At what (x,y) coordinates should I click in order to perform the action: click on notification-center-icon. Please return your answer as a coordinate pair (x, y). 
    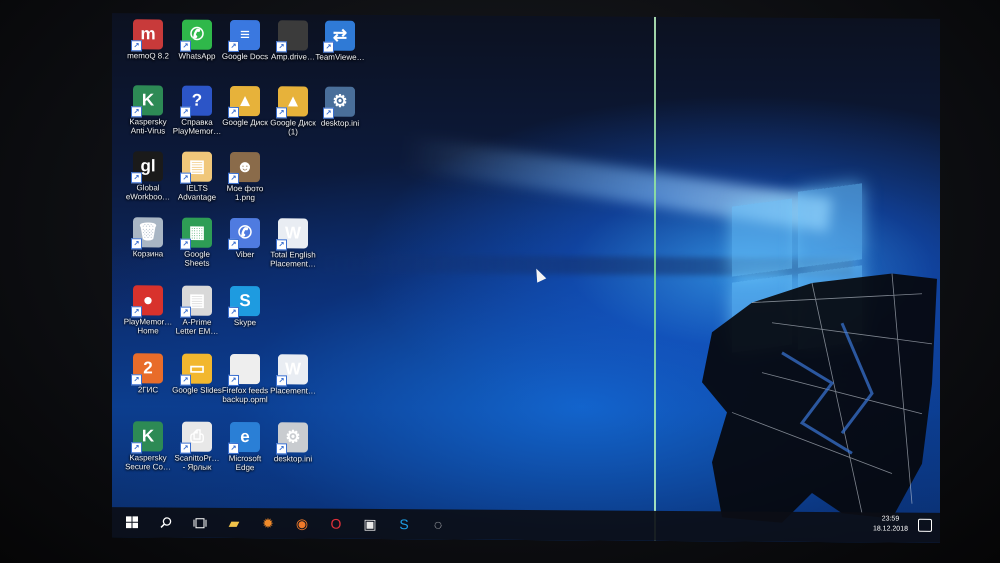
    Looking at the image, I should click on (925, 525).